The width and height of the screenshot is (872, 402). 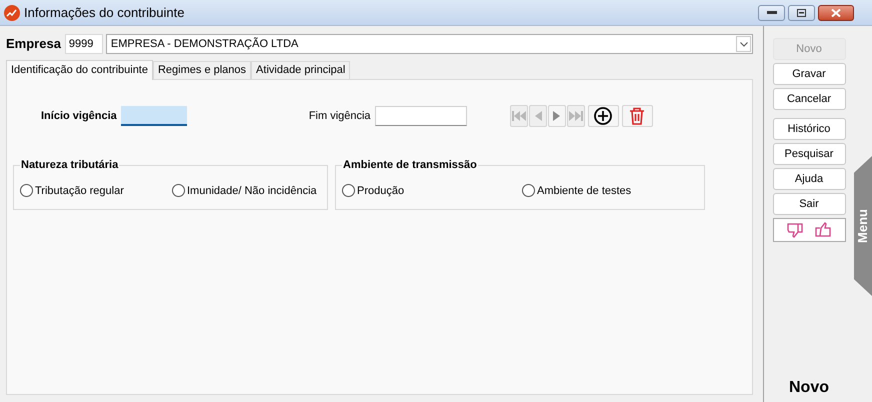 I want to click on minimize-icon, so click(x=771, y=12).